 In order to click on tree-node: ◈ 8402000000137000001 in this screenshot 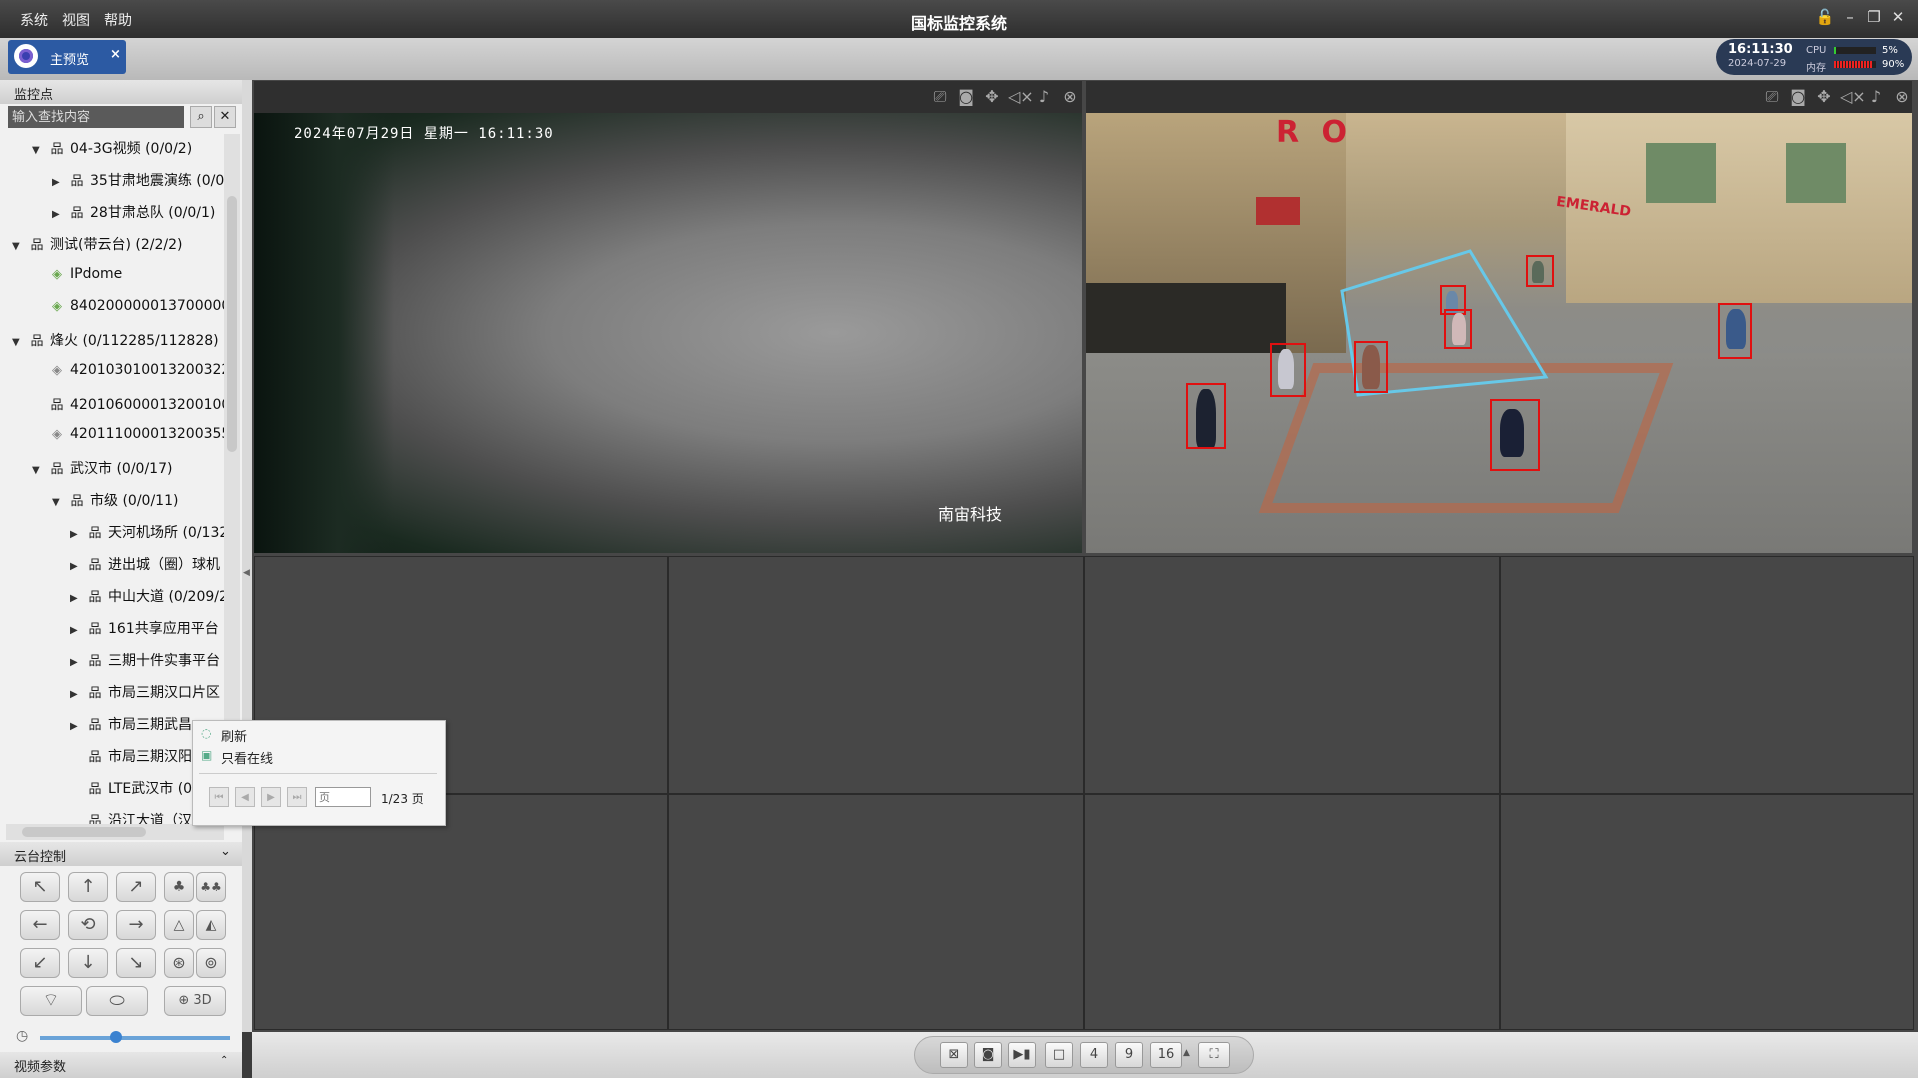, I will do `click(128, 310)`.